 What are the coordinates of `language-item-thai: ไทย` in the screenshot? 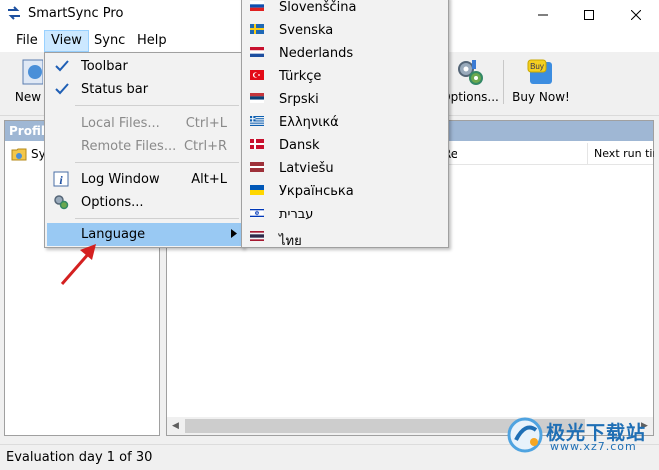 It's located at (345, 237).